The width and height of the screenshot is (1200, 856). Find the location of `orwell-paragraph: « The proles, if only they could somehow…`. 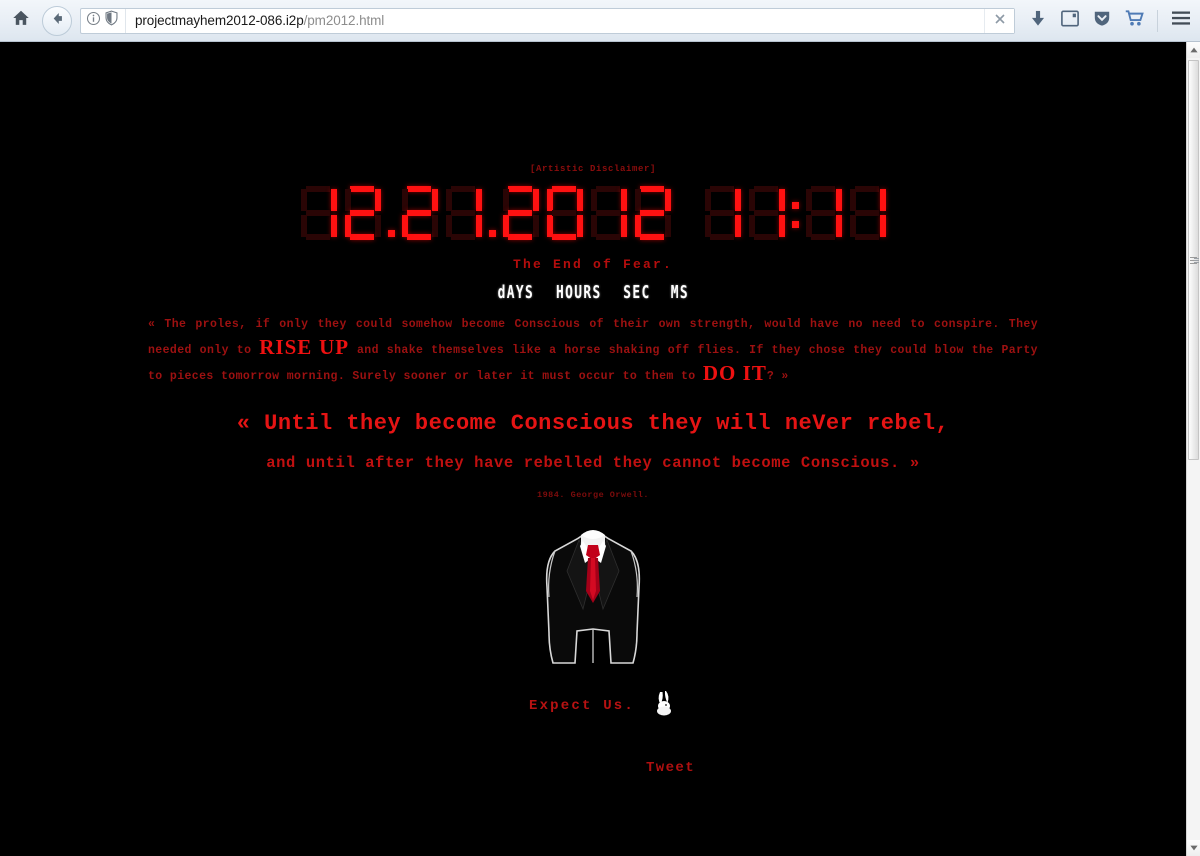

orwell-paragraph: « The proles, if only they could somehow… is located at coordinates (593, 350).